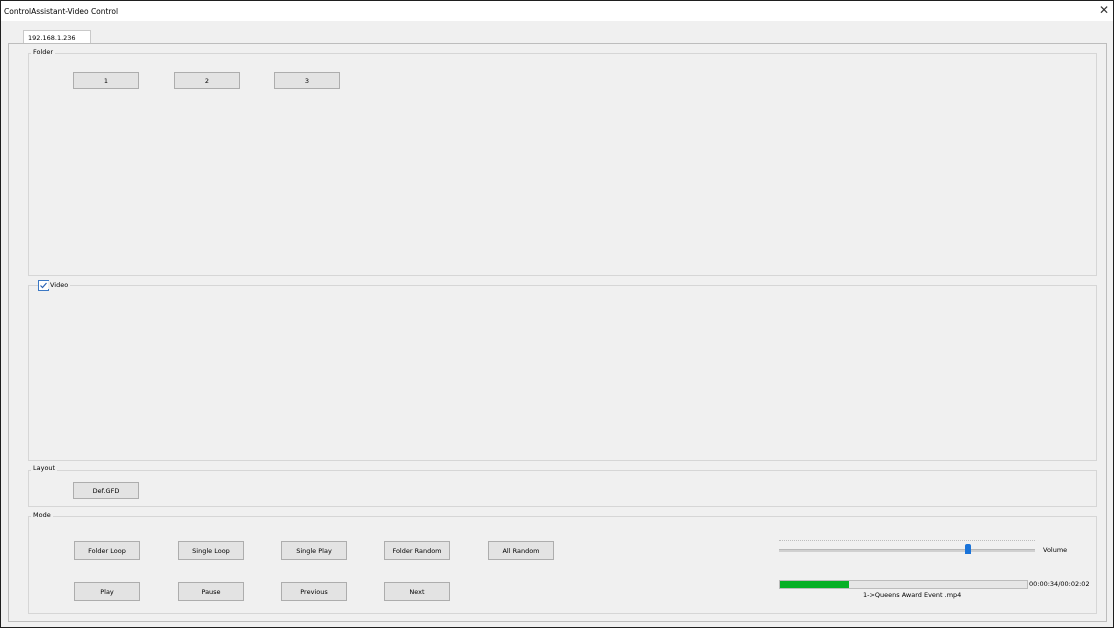  I want to click on folder-button-3: 3, so click(307, 80).